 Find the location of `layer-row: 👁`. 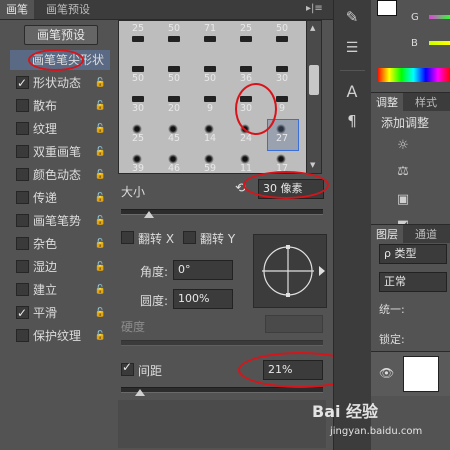

layer-row: 👁 is located at coordinates (410, 373).